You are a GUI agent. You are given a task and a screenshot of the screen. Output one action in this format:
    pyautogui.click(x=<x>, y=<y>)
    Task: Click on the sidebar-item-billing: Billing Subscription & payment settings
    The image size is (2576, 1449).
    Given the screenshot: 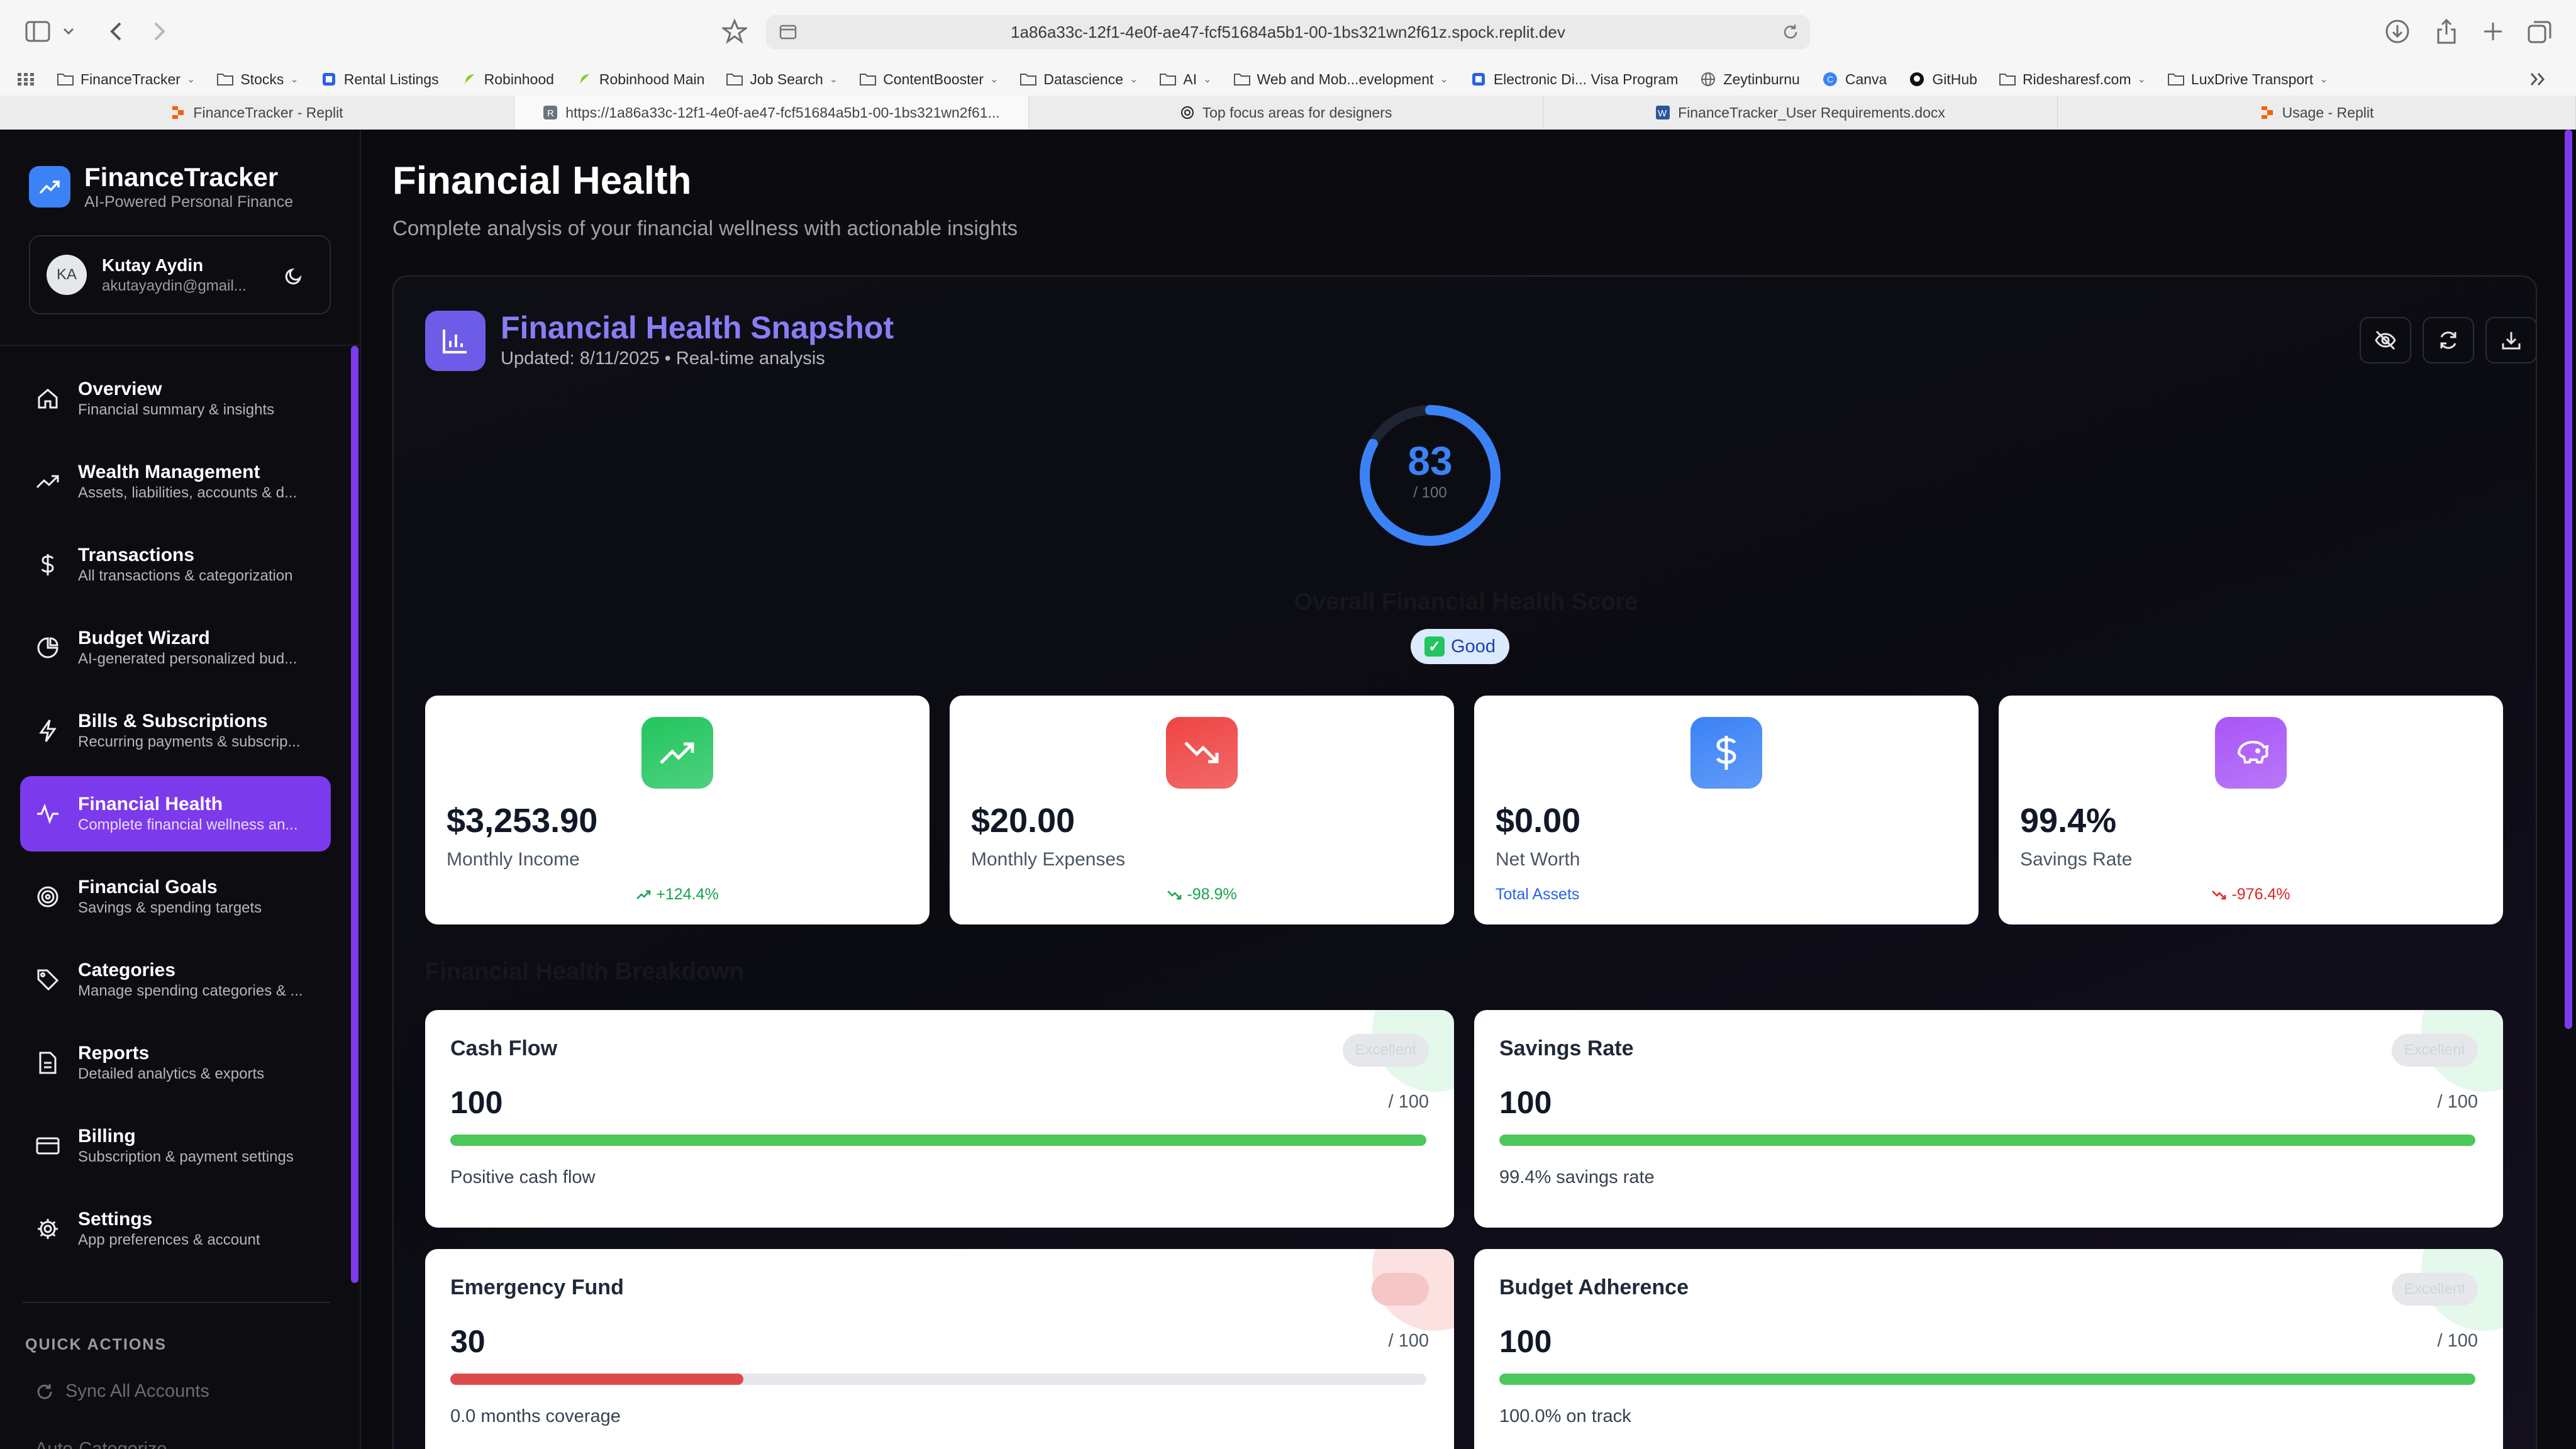 What is the action you would take?
    pyautogui.click(x=175, y=1146)
    